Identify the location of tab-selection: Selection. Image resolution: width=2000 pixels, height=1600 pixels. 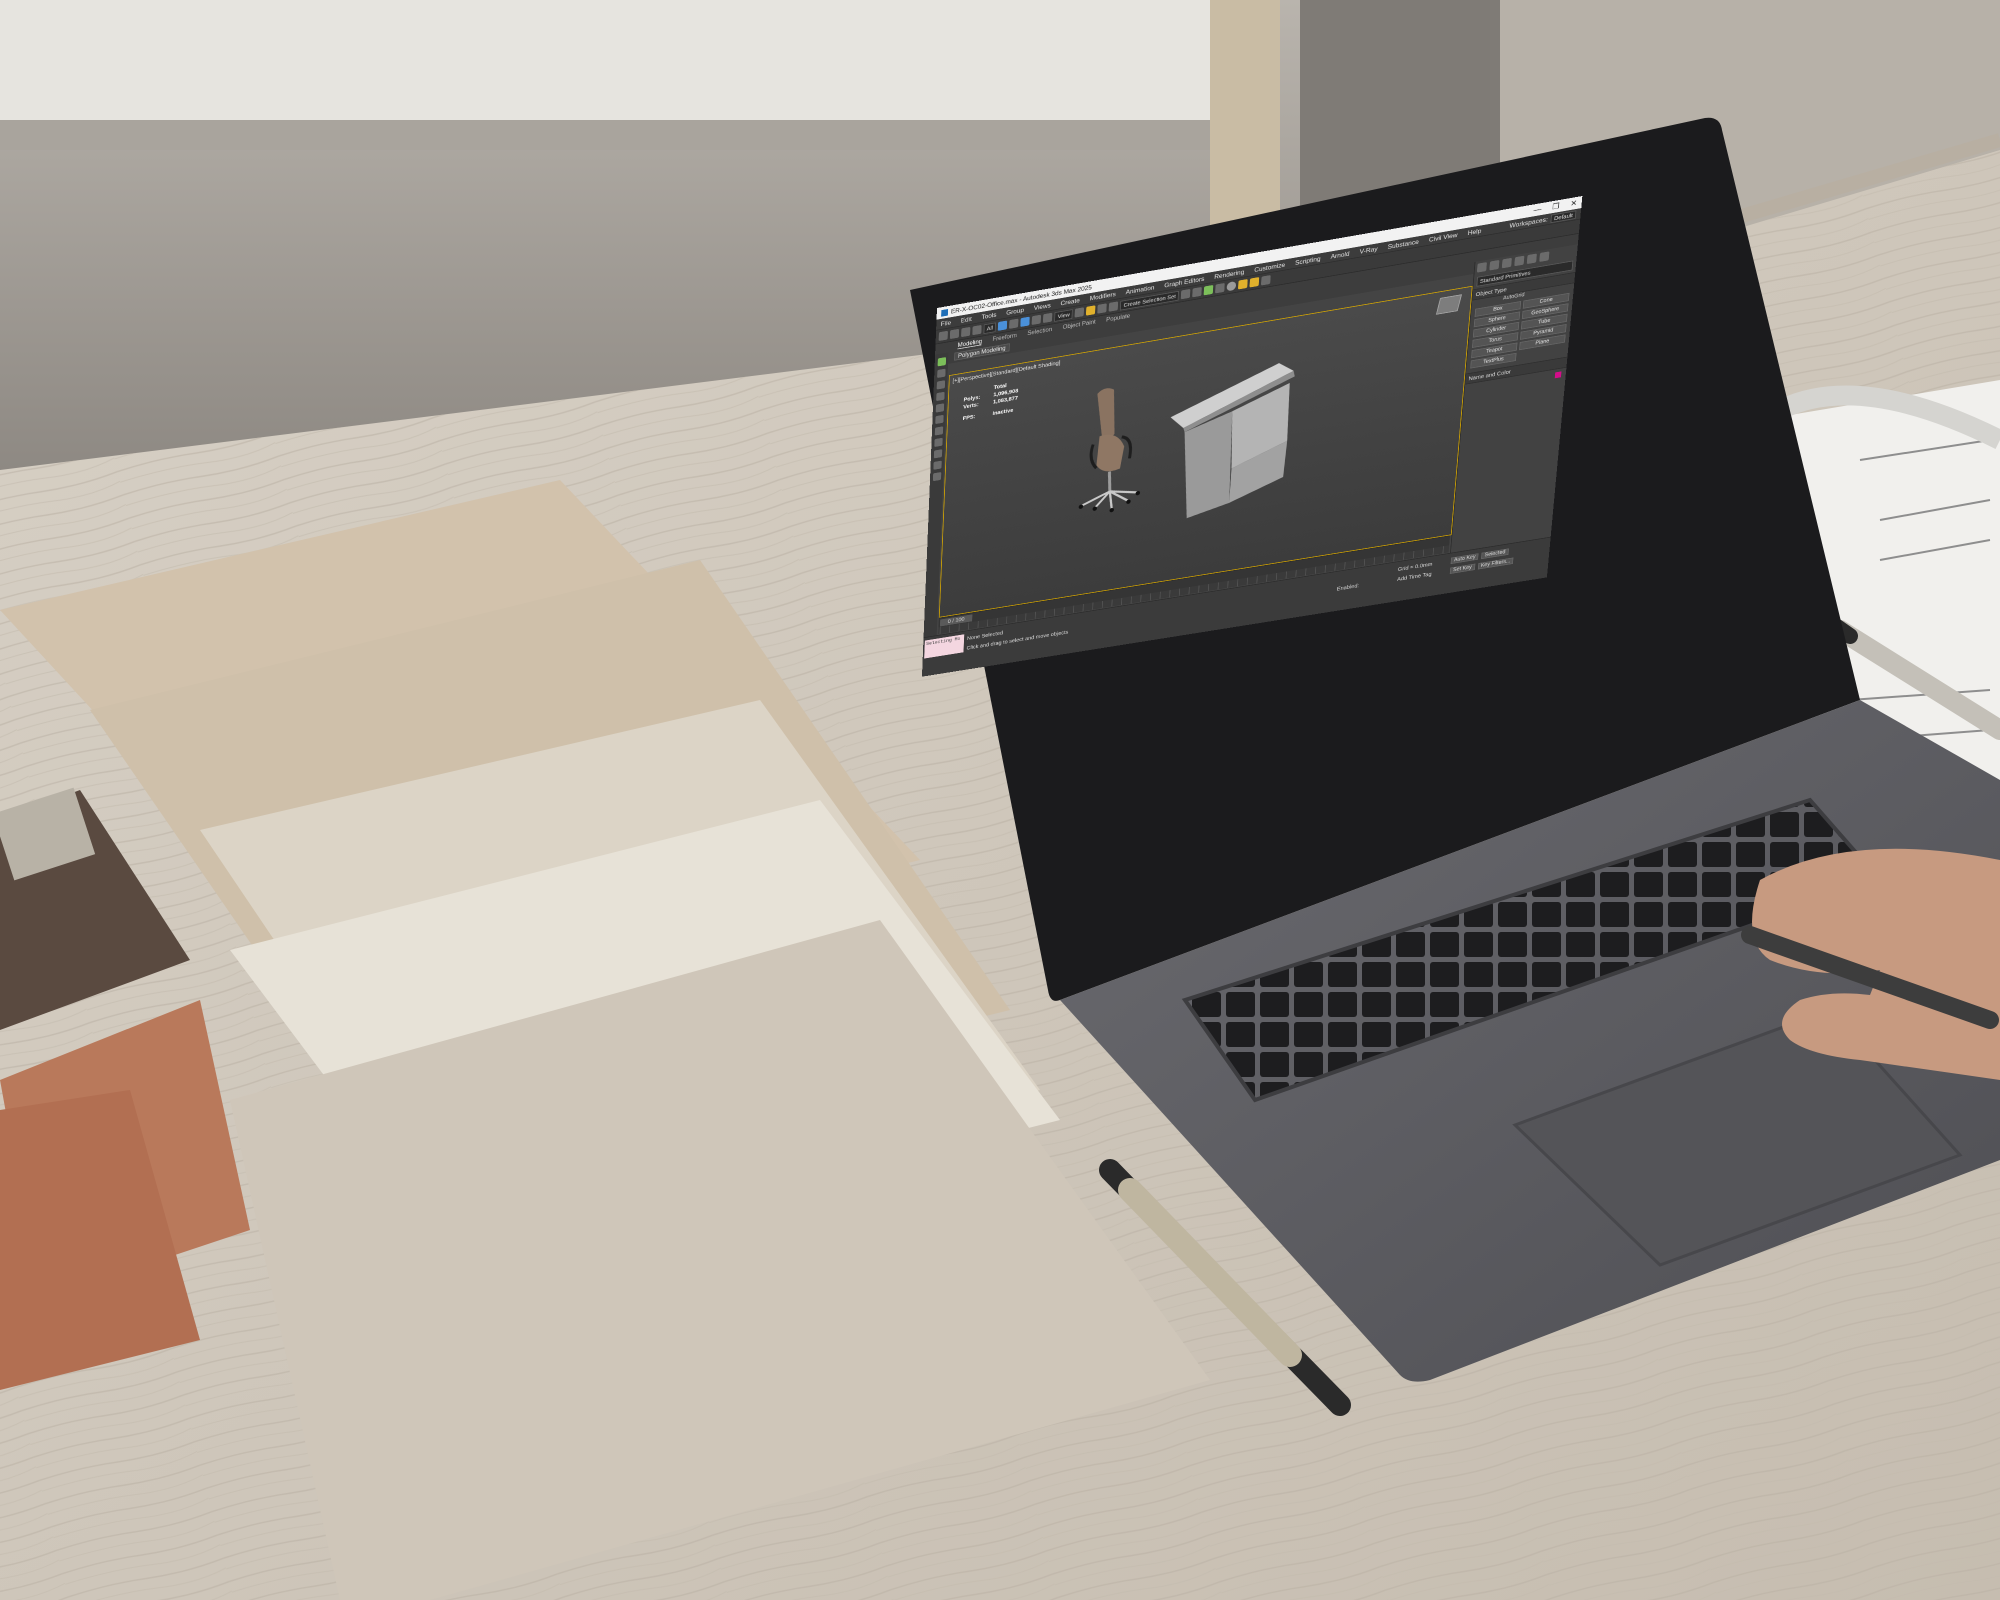
(1039, 332).